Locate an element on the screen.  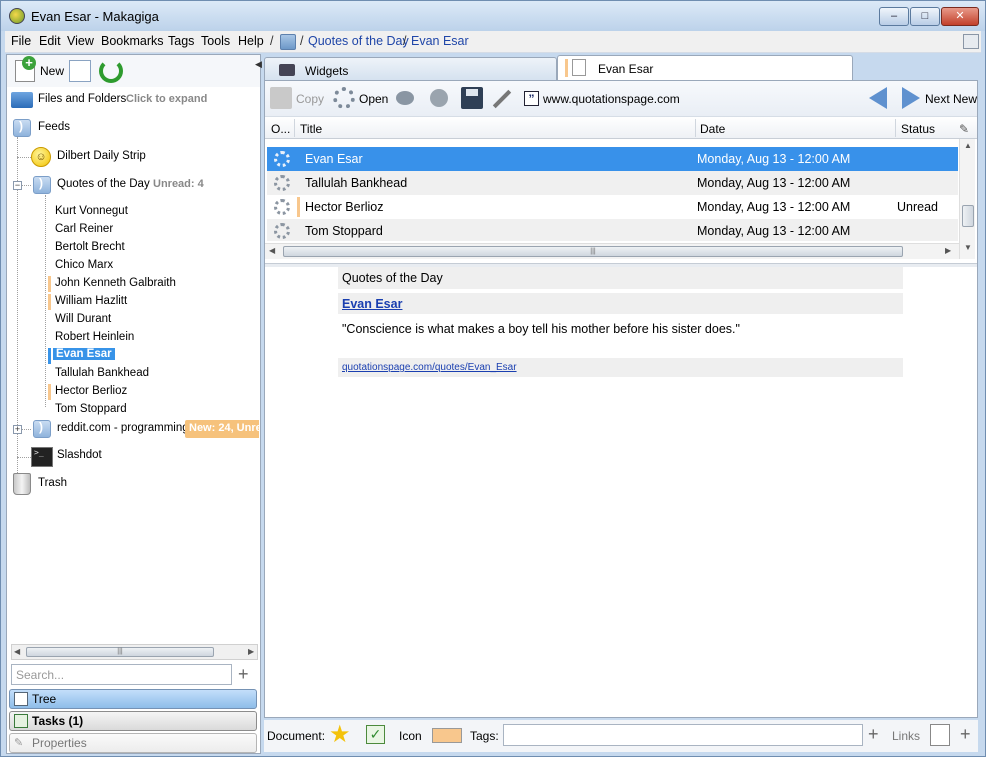
unread-marker is located at coordinates (49, 302).